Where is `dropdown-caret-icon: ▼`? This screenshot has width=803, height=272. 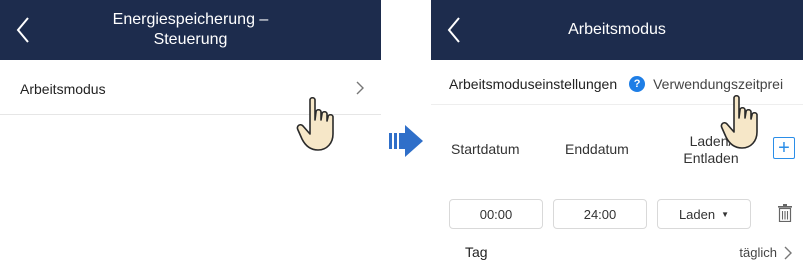
dropdown-caret-icon: ▼ is located at coordinates (725, 214).